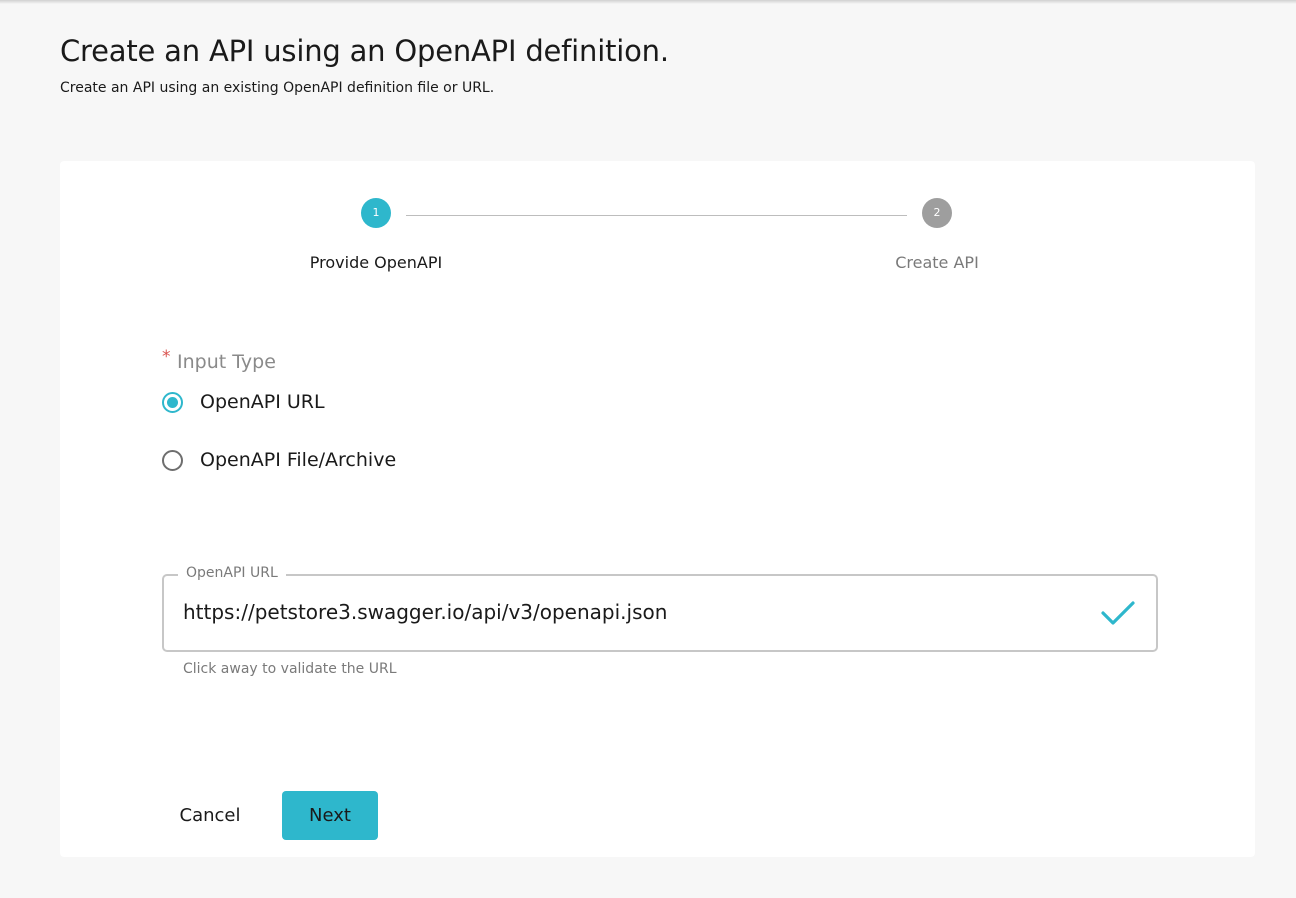 The image size is (1296, 898). I want to click on cancel-button: Cancel, so click(210, 815).